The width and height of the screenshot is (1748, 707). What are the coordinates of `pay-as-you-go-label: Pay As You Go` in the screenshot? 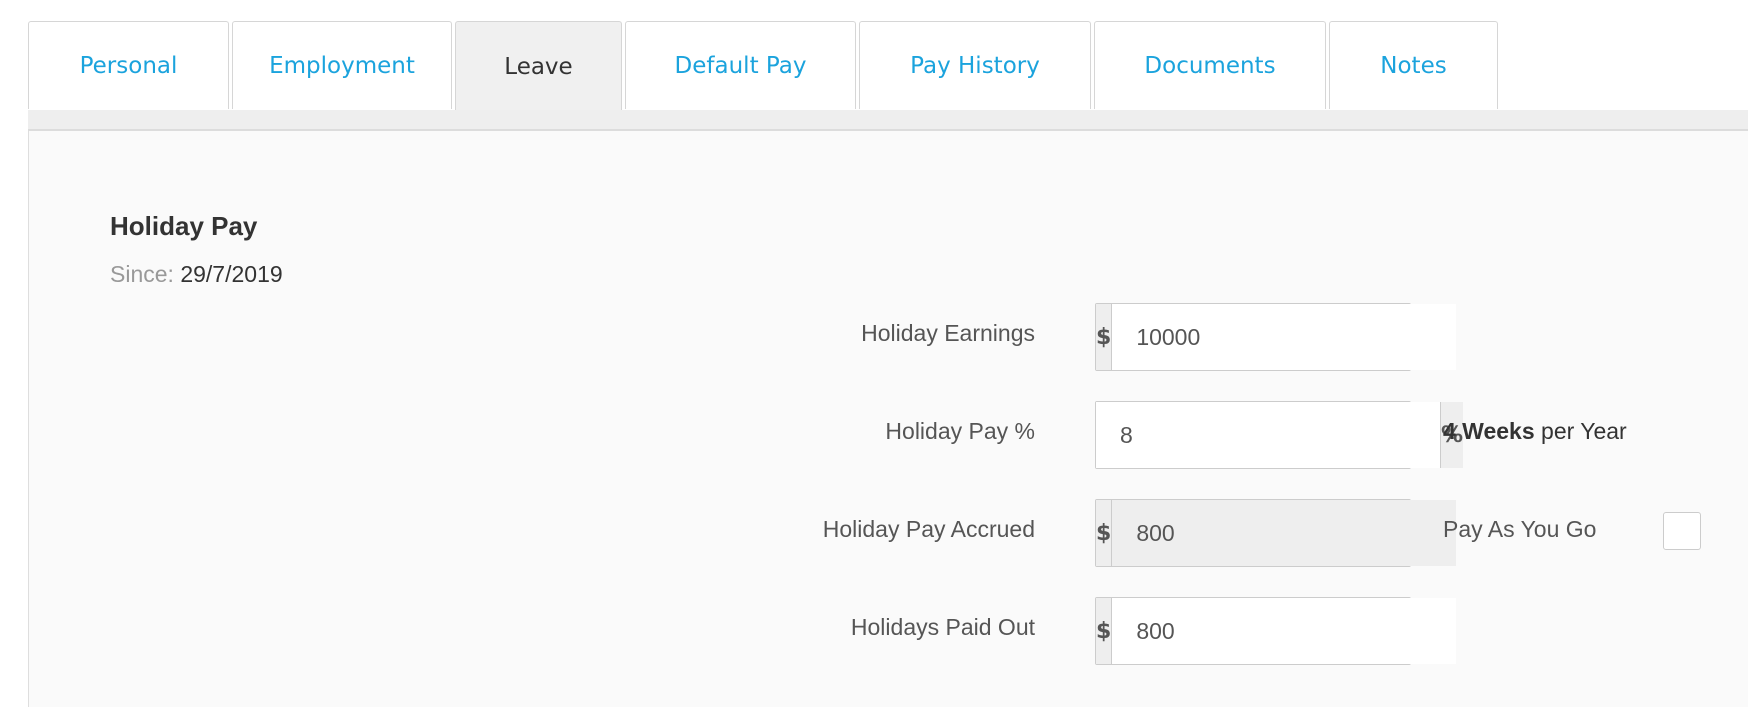 It's located at (1520, 529).